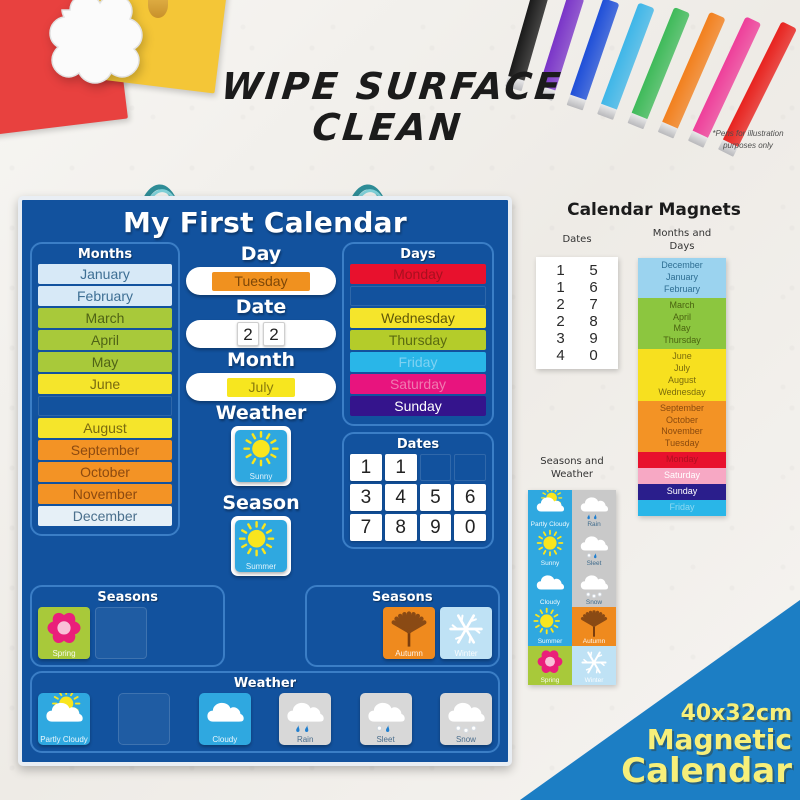  I want to click on magnet-sw-spring: Spring, so click(550, 665).